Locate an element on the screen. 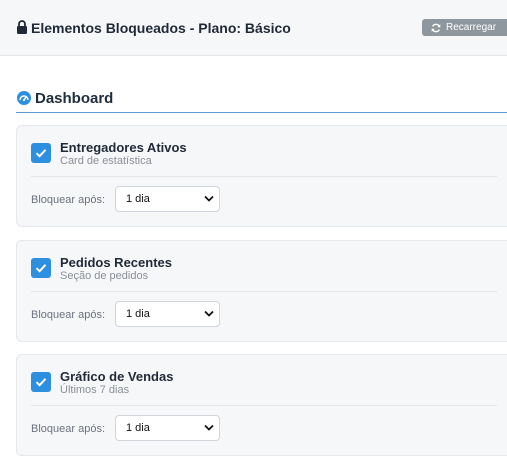 This screenshot has width=507, height=456. element-name: Pedidos Recentes is located at coordinates (116, 262).